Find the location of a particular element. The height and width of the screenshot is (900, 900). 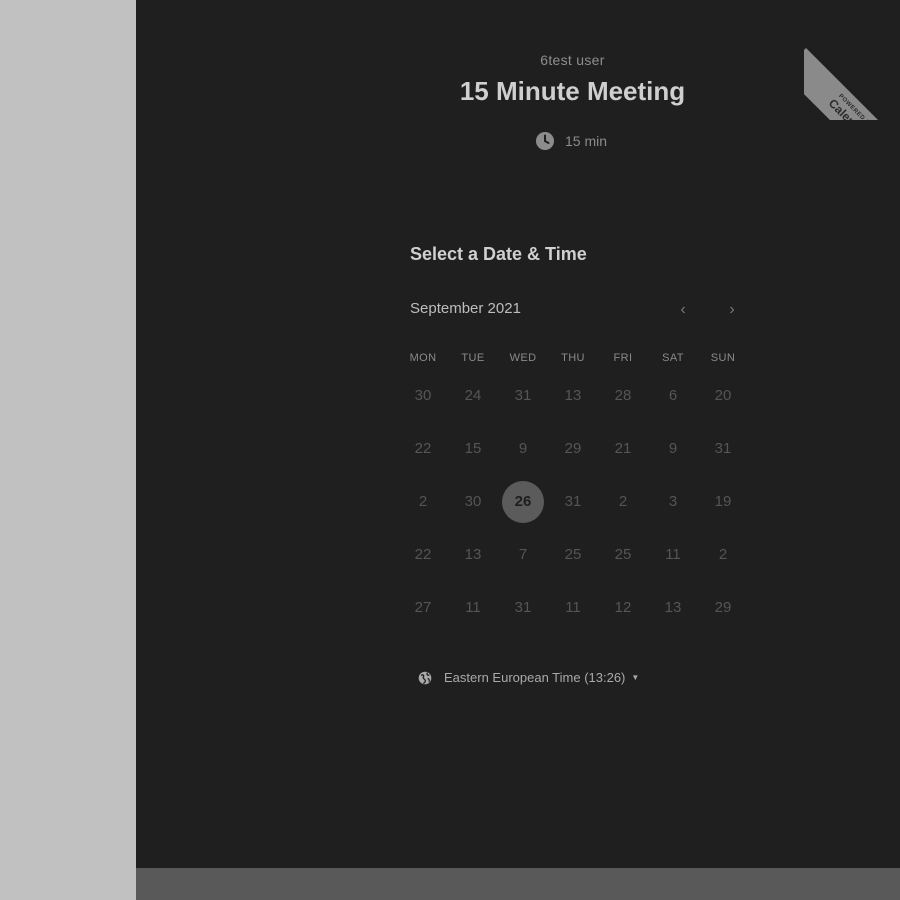

day-number: 20 is located at coordinates (723, 395).